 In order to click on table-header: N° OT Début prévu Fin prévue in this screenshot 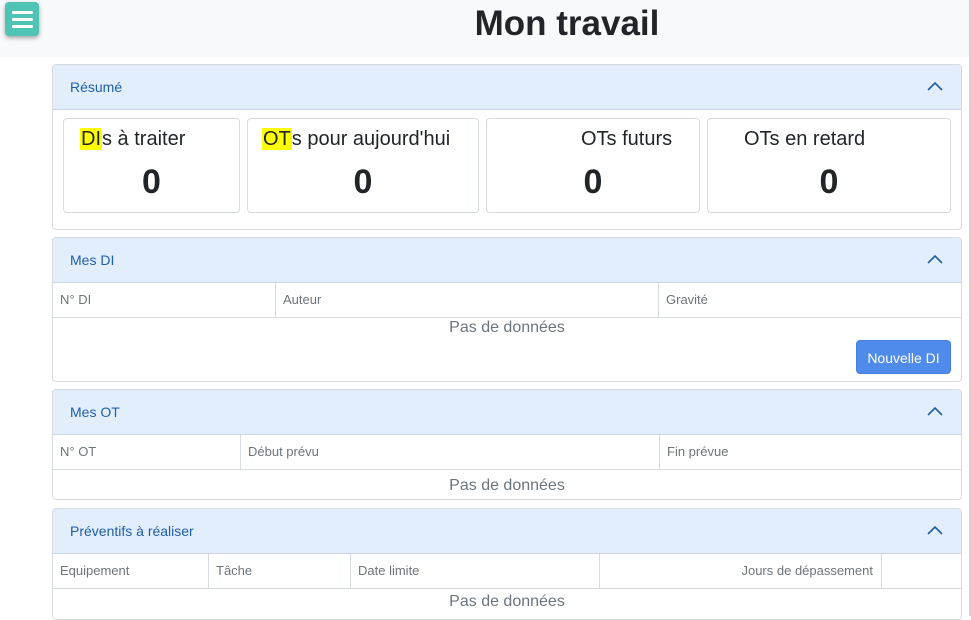, I will do `click(507, 452)`.